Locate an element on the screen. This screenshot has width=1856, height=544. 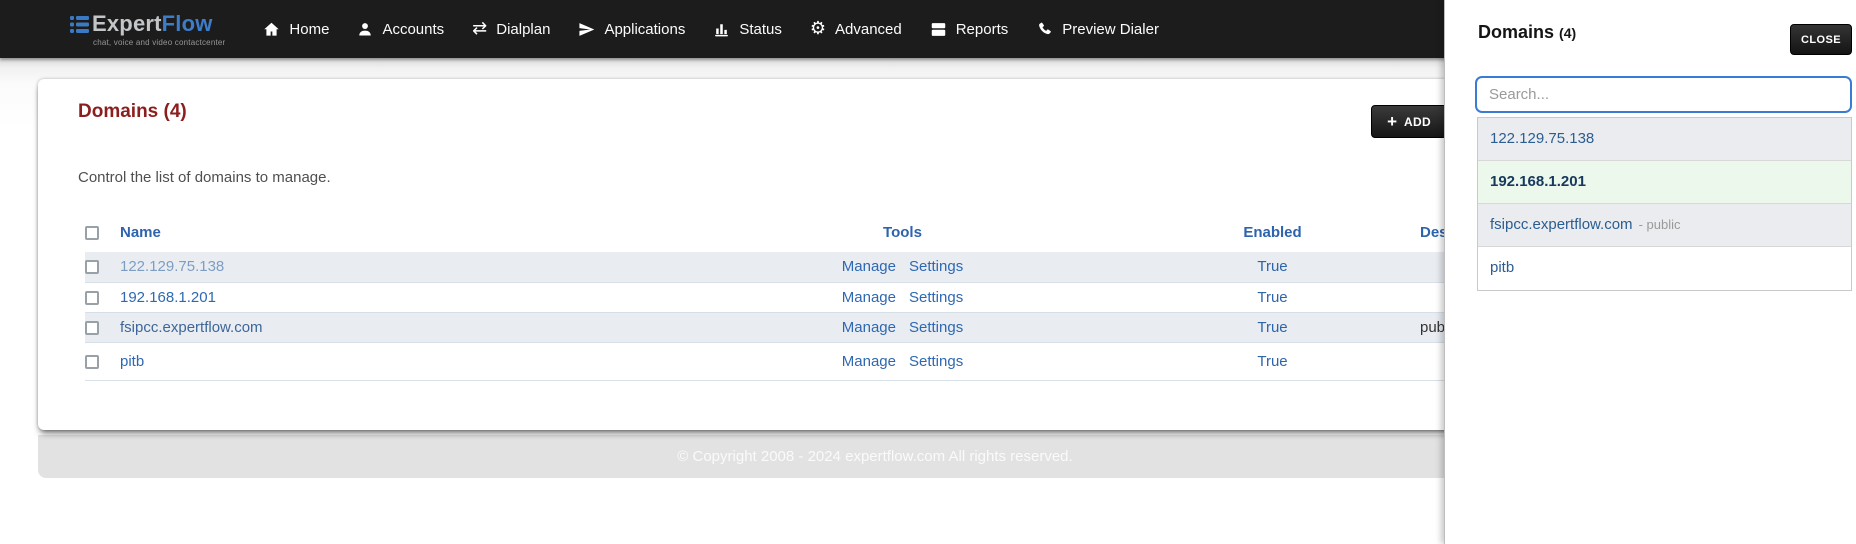
home-icon is located at coordinates (272, 29).